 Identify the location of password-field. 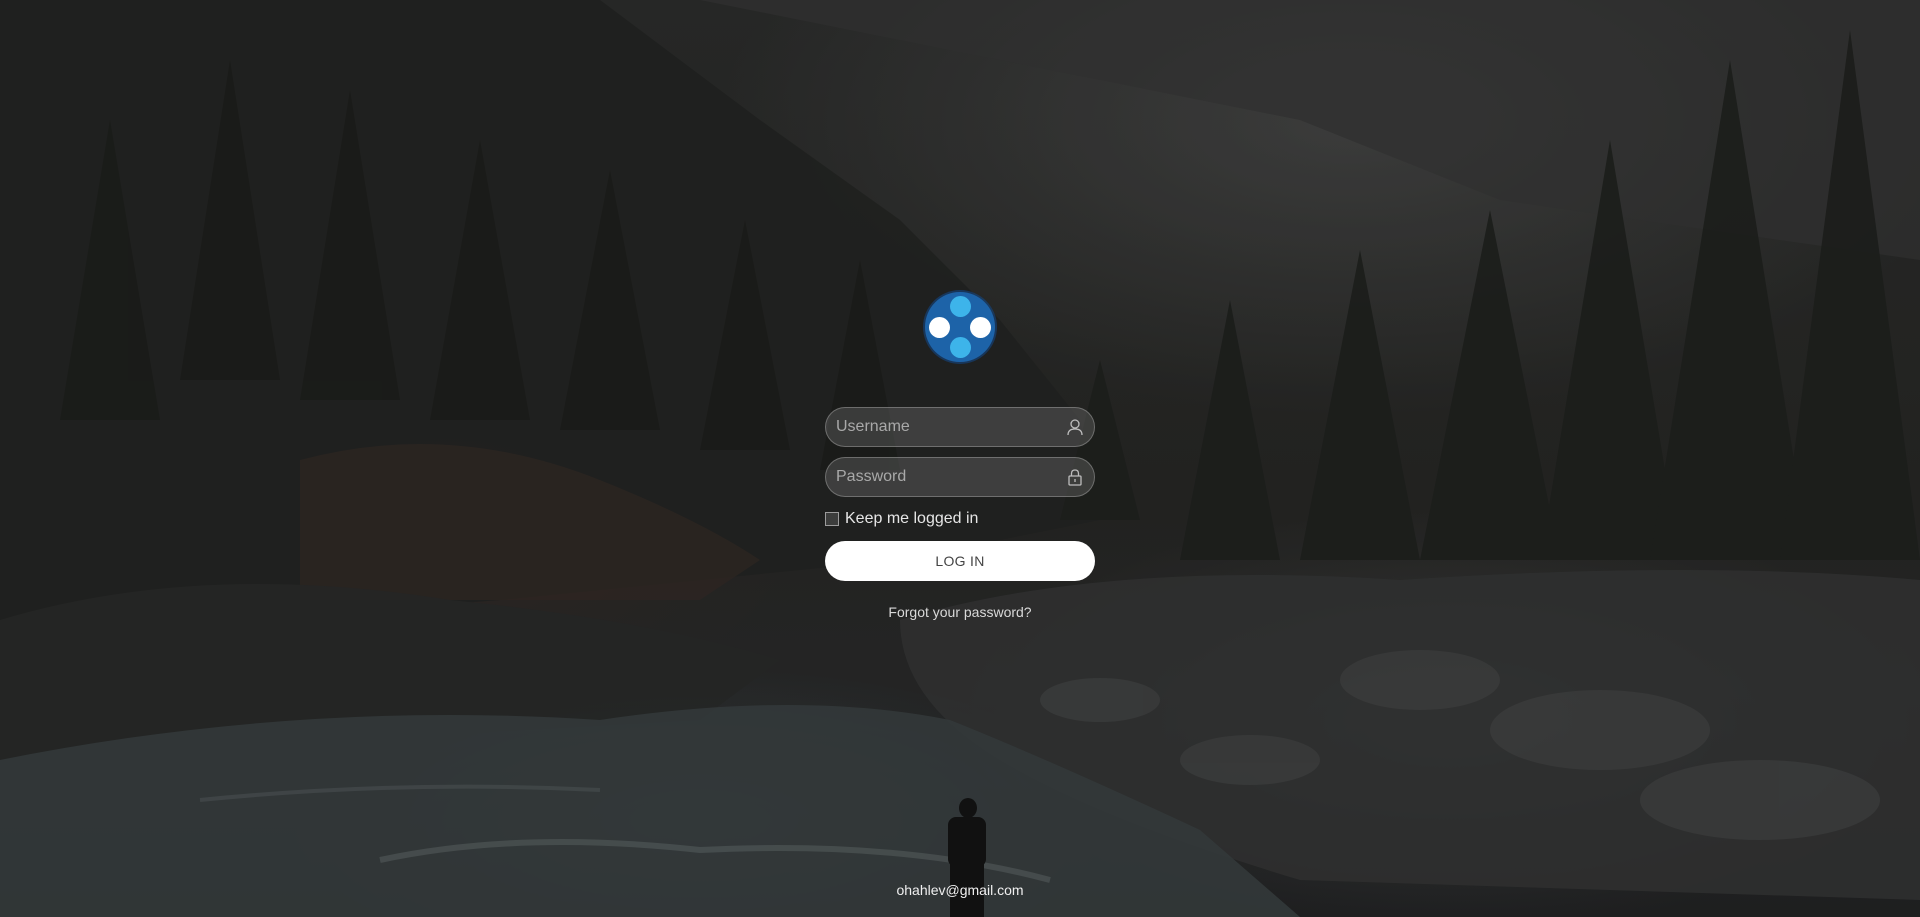
(960, 477).